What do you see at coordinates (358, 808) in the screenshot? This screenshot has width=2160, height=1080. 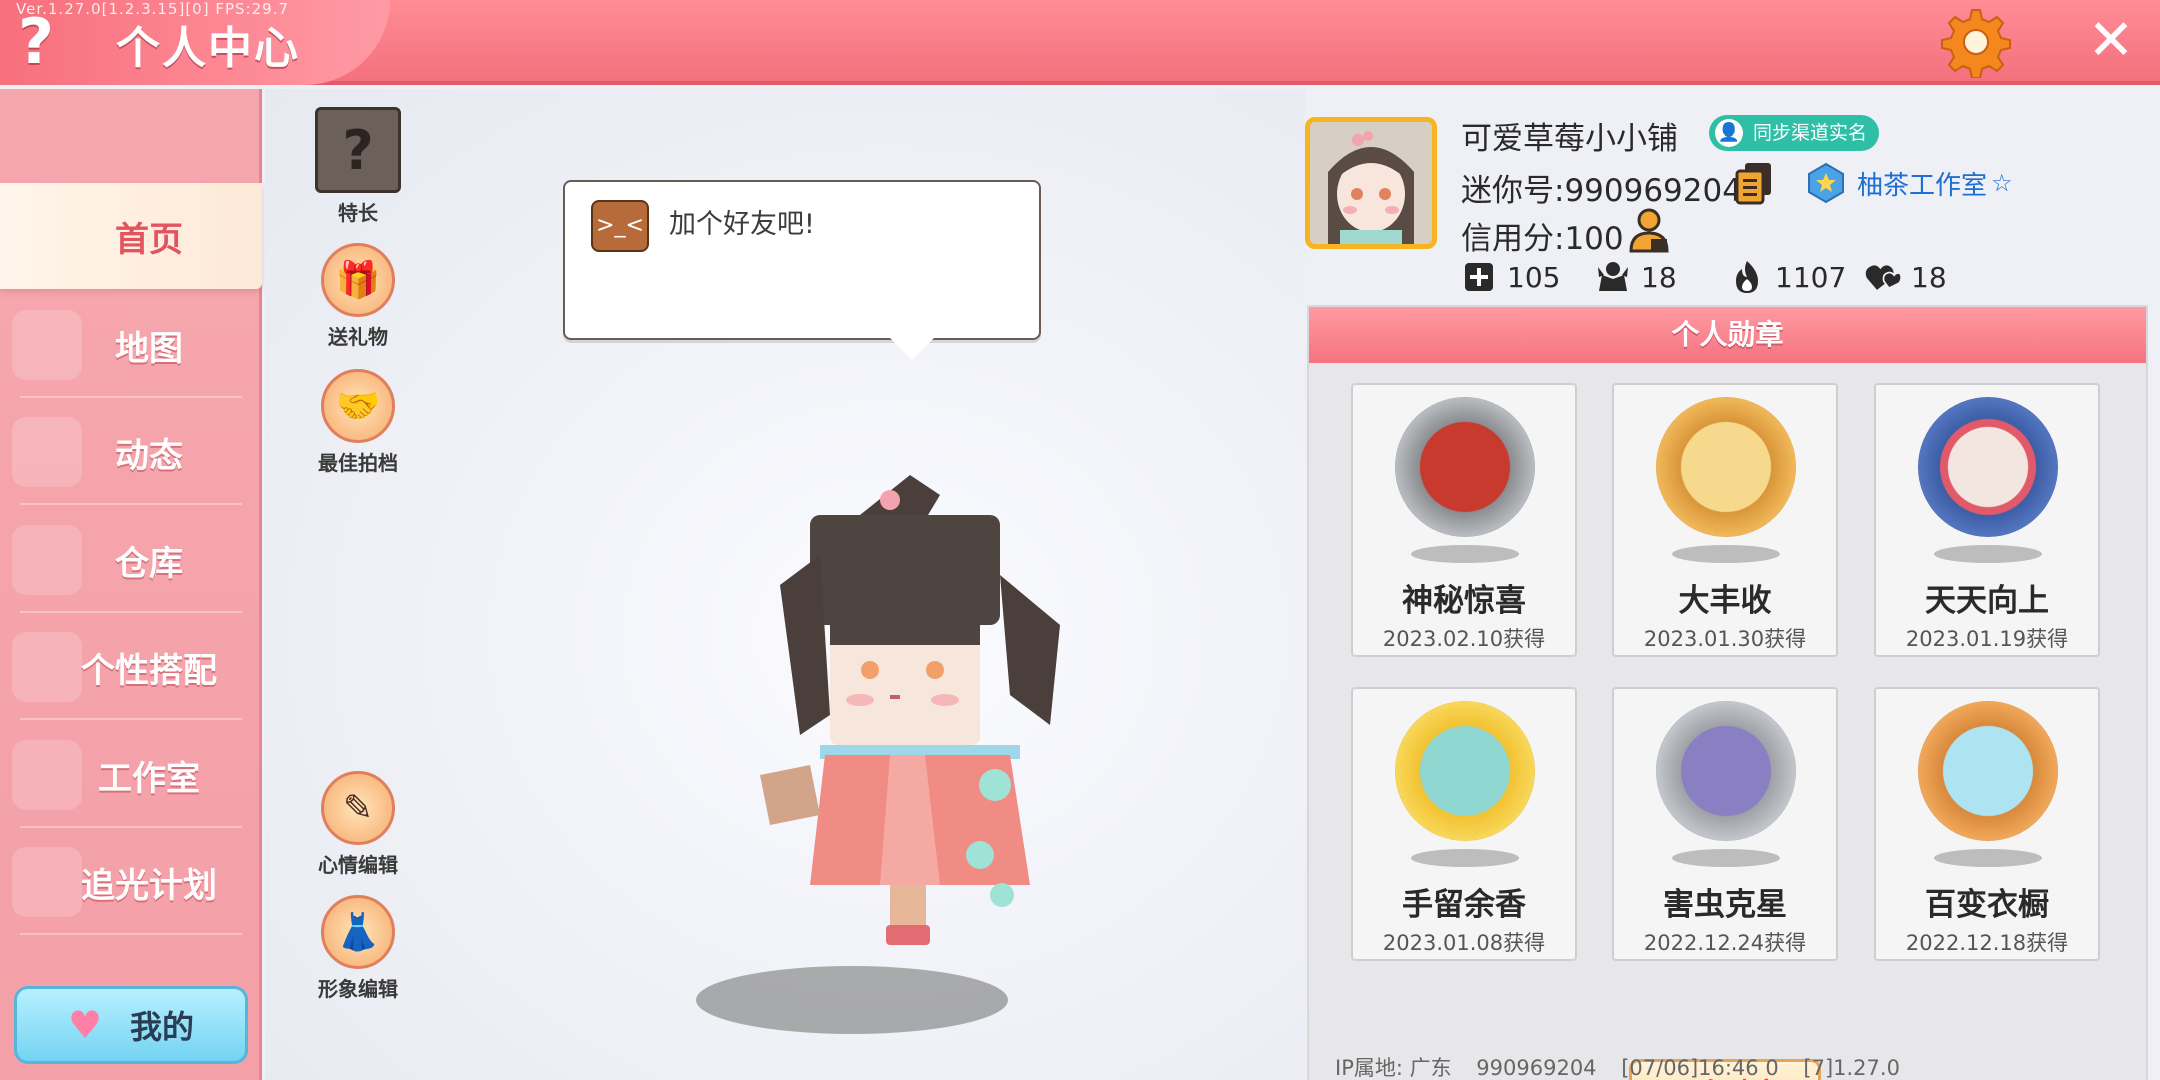 I see `edit-icon: ✎` at bounding box center [358, 808].